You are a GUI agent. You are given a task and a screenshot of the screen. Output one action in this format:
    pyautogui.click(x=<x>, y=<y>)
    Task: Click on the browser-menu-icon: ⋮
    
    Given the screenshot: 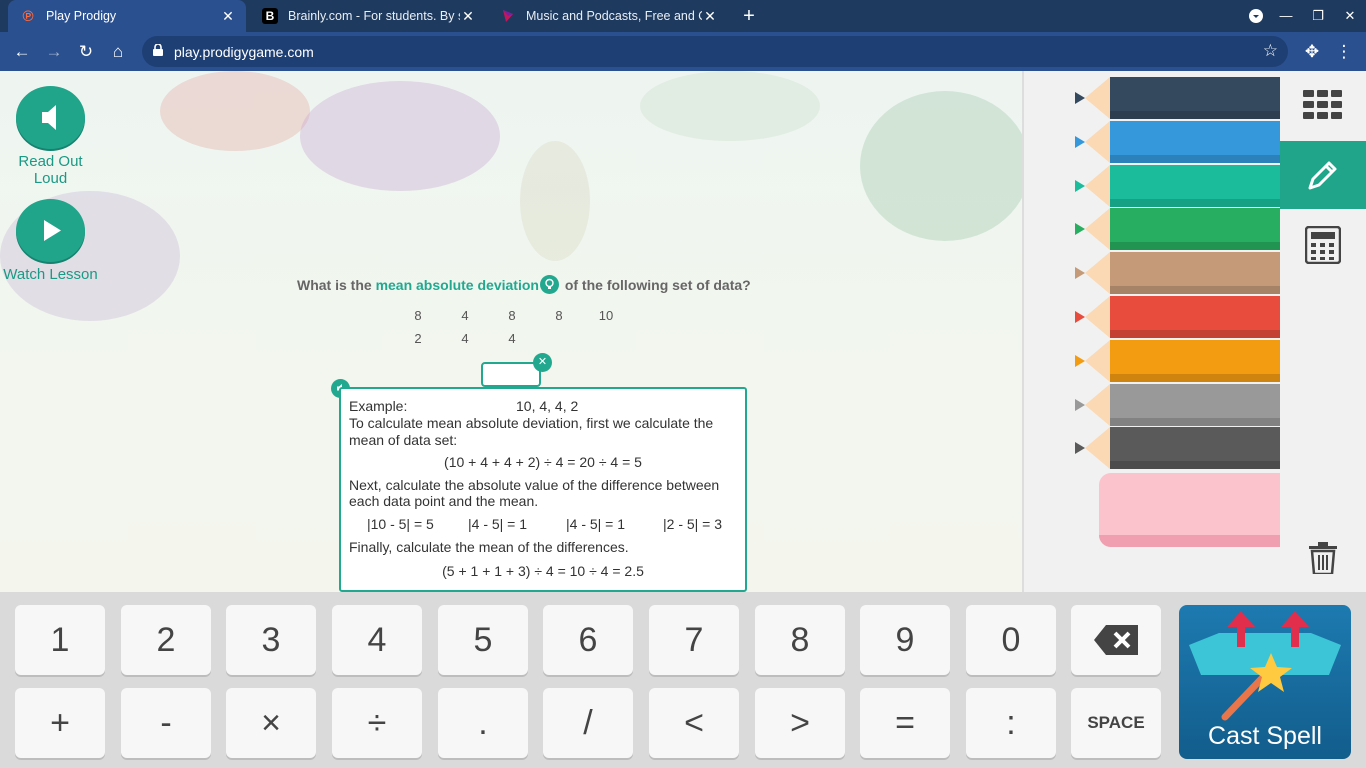 What is the action you would take?
    pyautogui.click(x=1344, y=52)
    